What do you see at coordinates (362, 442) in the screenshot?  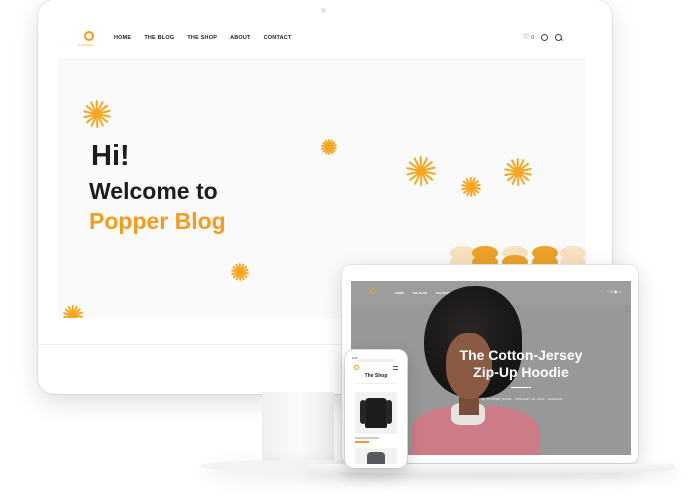 I see `product-price-placeholder` at bounding box center [362, 442].